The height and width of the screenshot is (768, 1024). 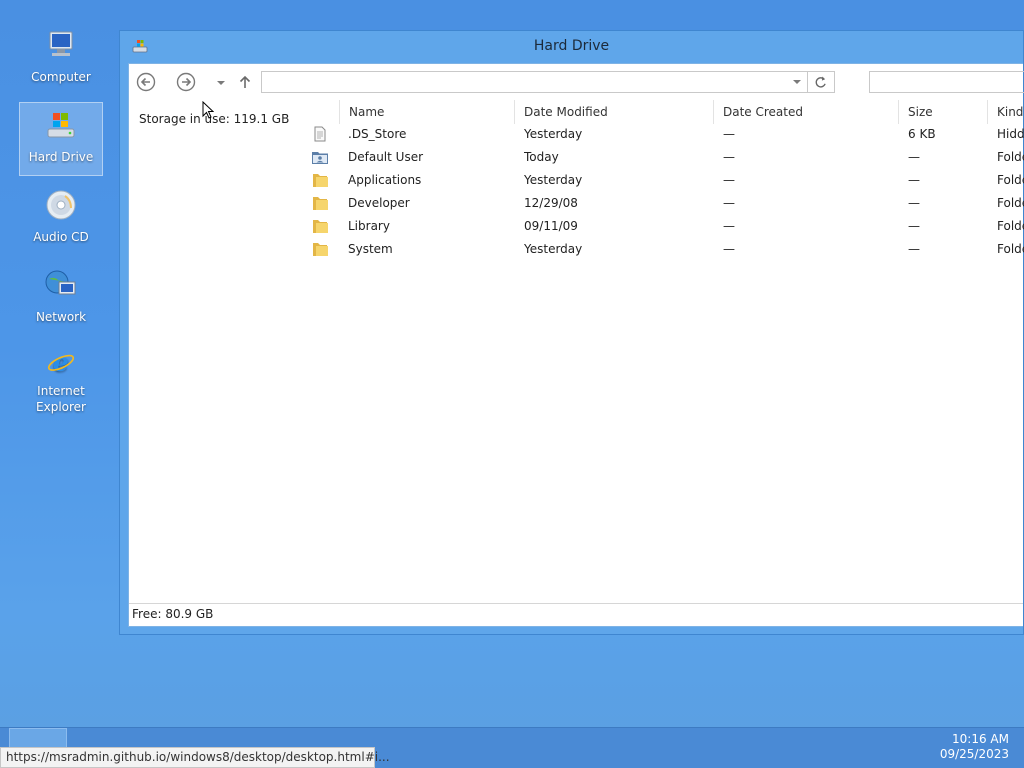 I want to click on search-input, so click(x=946, y=82).